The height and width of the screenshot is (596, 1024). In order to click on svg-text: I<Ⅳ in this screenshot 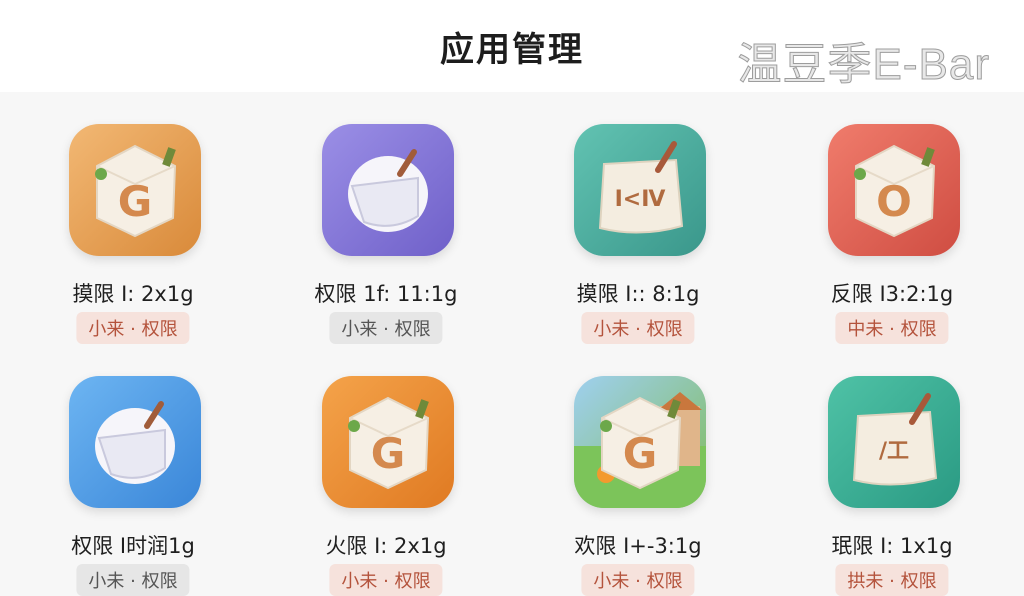, I will do `click(641, 199)`.